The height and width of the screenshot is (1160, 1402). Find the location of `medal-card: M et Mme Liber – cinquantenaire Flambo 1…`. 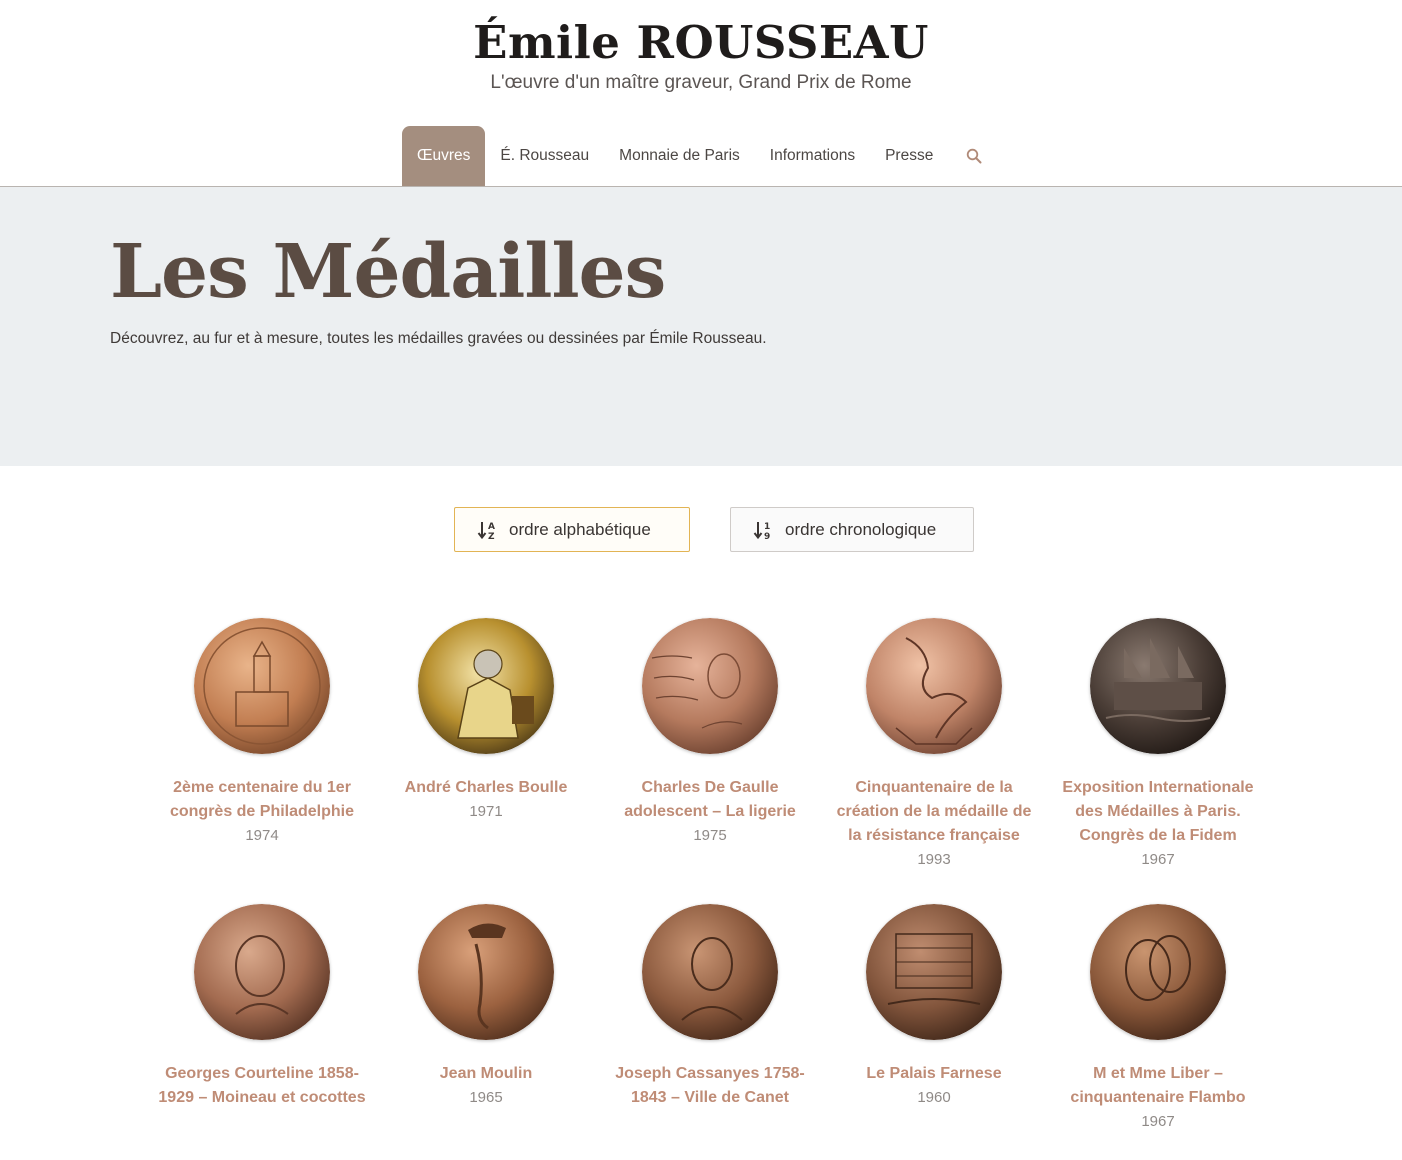

medal-card: M et Mme Liber – cinquantenaire Flambo 1… is located at coordinates (1158, 1019).